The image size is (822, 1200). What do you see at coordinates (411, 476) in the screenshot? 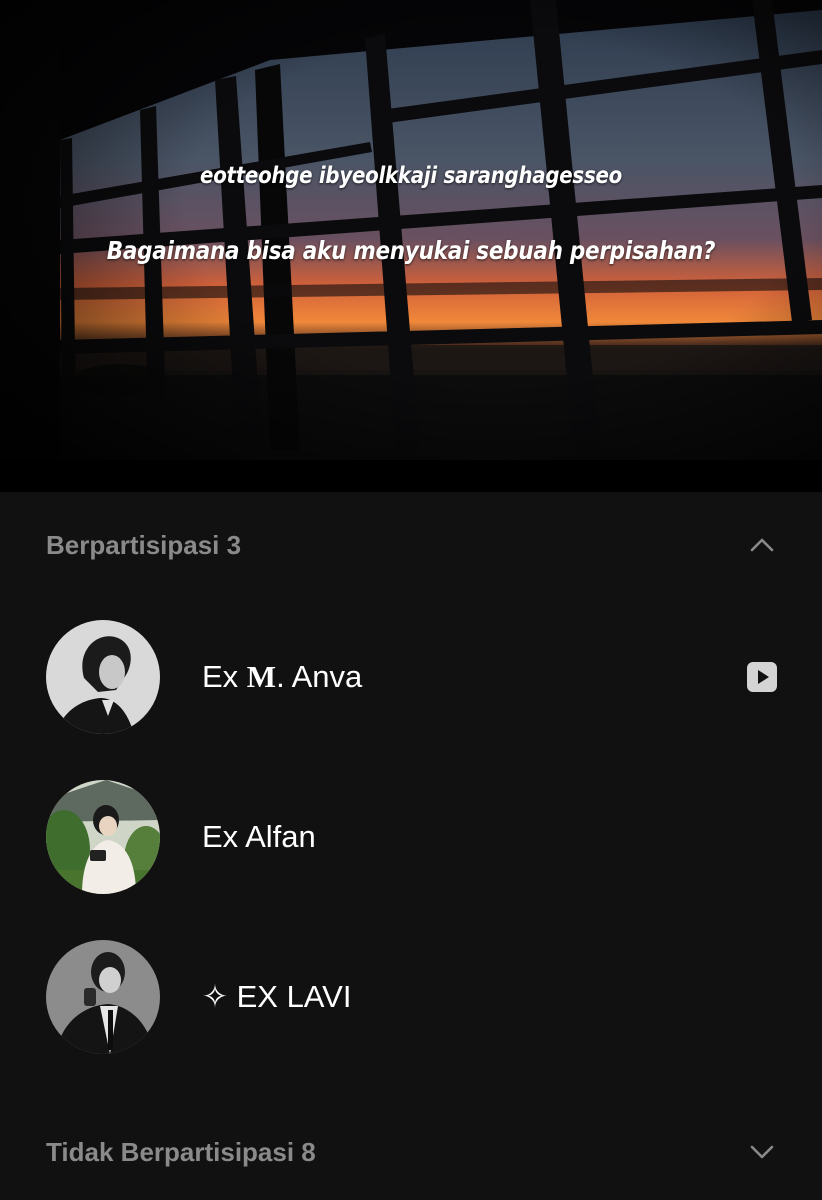
I see `divider-bar` at bounding box center [411, 476].